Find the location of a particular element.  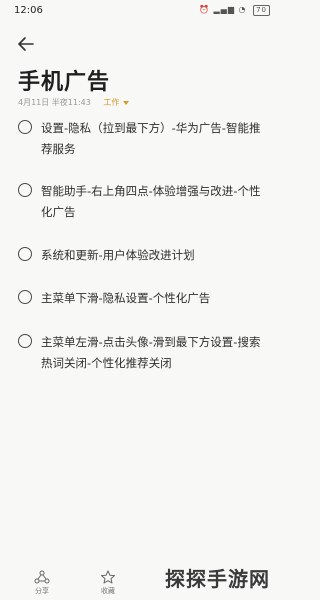

share-button: 分享 is located at coordinates (42, 583).